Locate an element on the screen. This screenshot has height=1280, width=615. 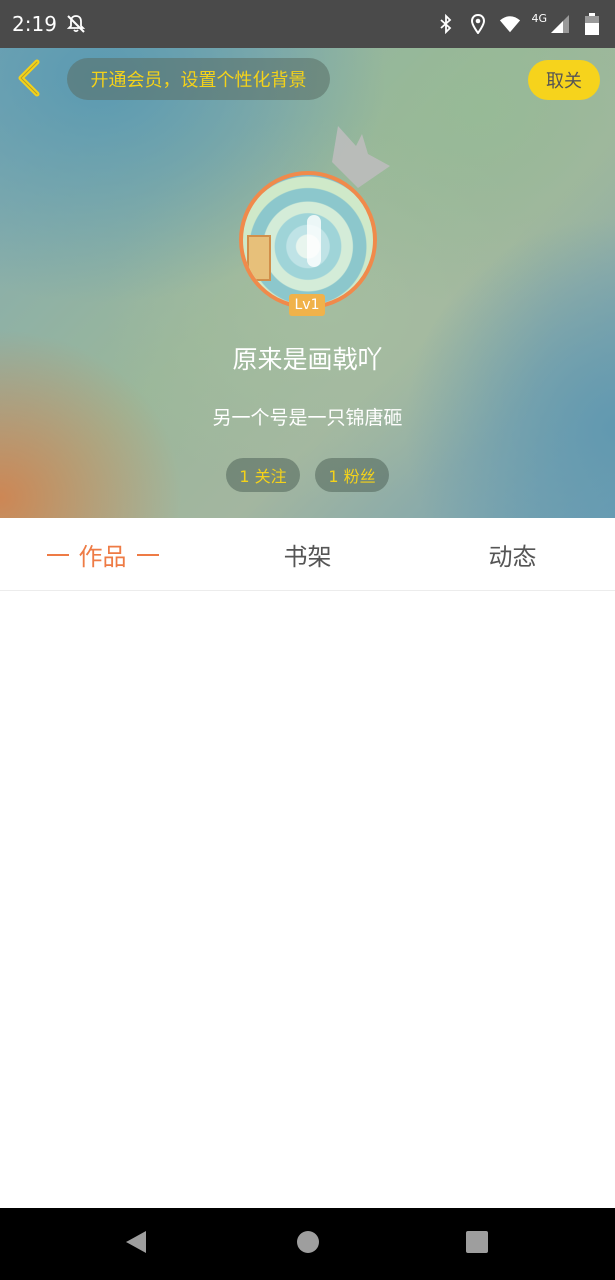
tab-works-label: 作品 is located at coordinates (102, 557).